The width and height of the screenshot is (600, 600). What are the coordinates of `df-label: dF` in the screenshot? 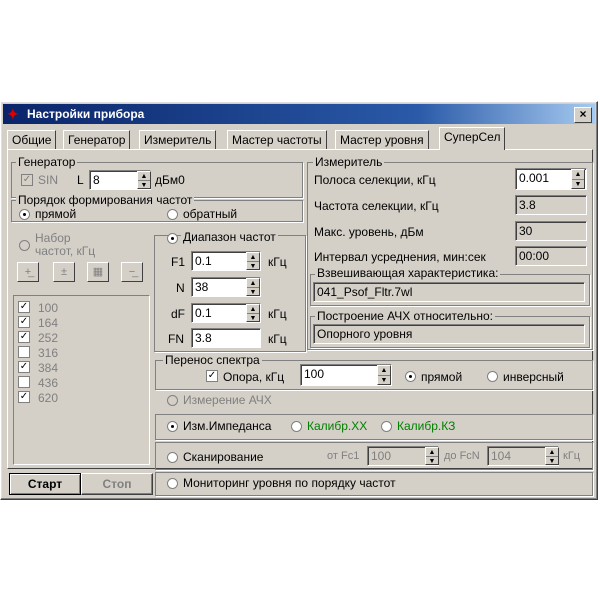 It's located at (178, 314).